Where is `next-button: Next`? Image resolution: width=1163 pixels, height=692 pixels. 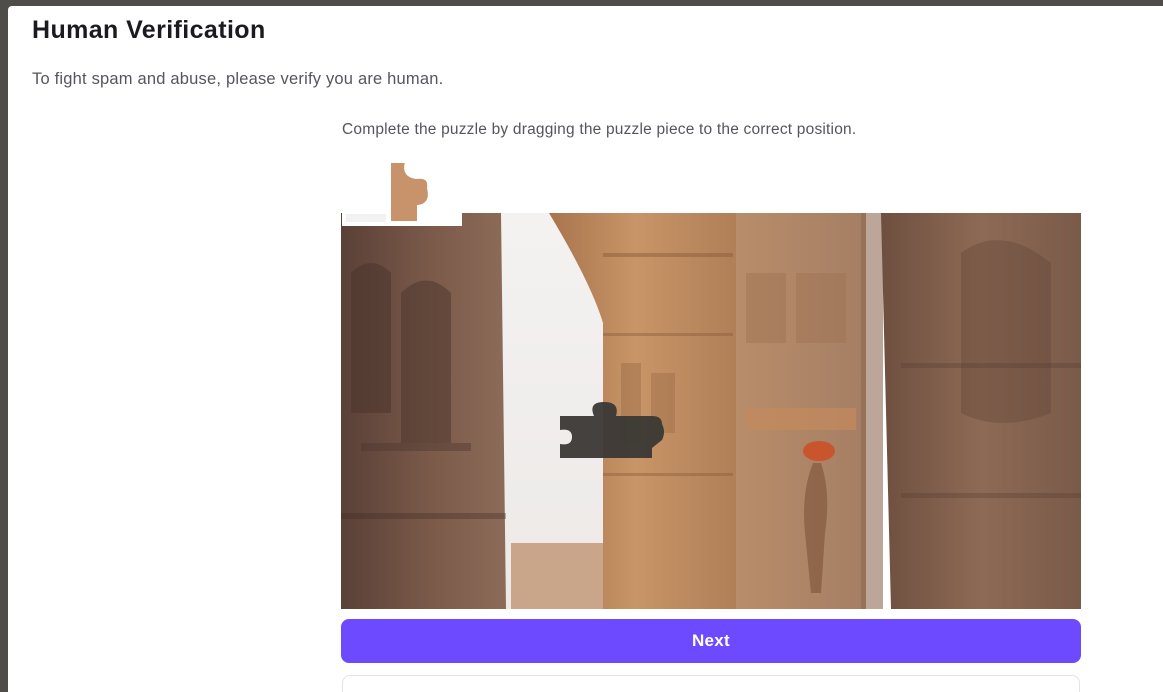 next-button: Next is located at coordinates (711, 641).